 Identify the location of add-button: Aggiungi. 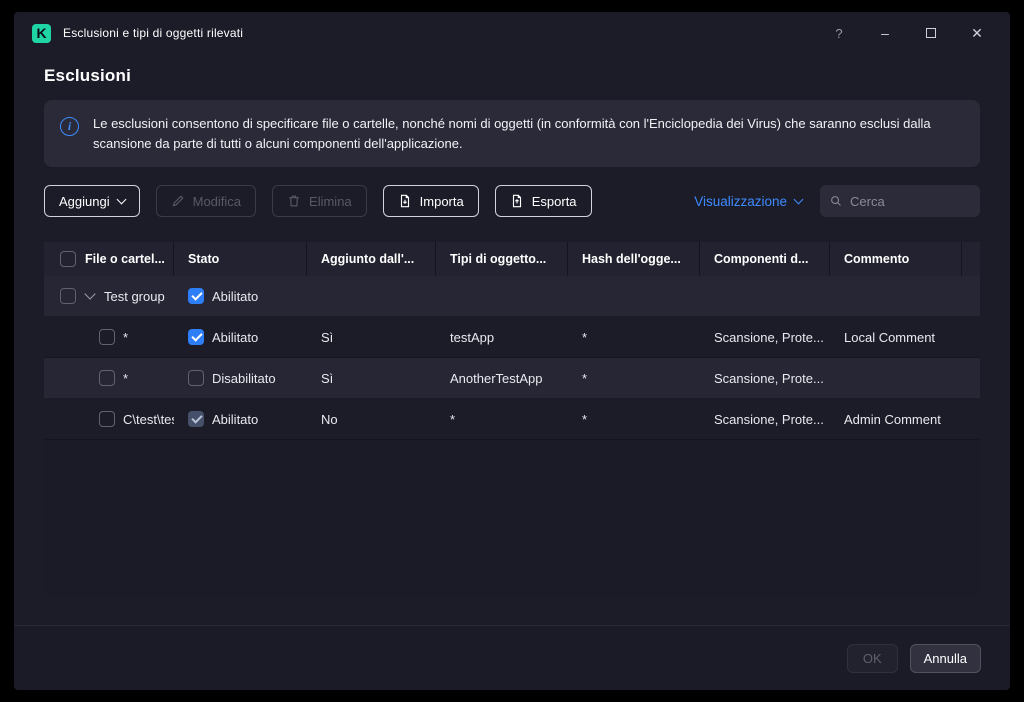
(92, 201).